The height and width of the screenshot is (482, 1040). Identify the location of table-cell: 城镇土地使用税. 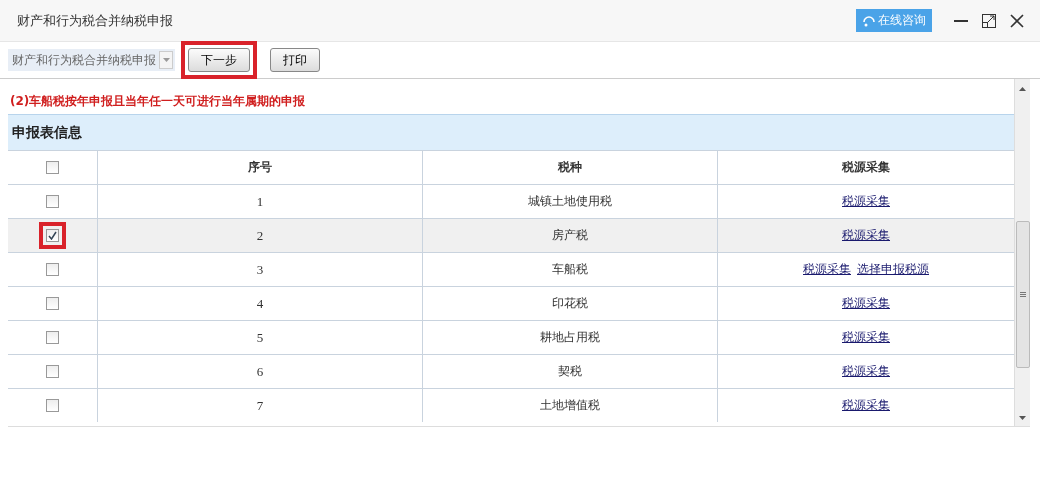
(570, 201).